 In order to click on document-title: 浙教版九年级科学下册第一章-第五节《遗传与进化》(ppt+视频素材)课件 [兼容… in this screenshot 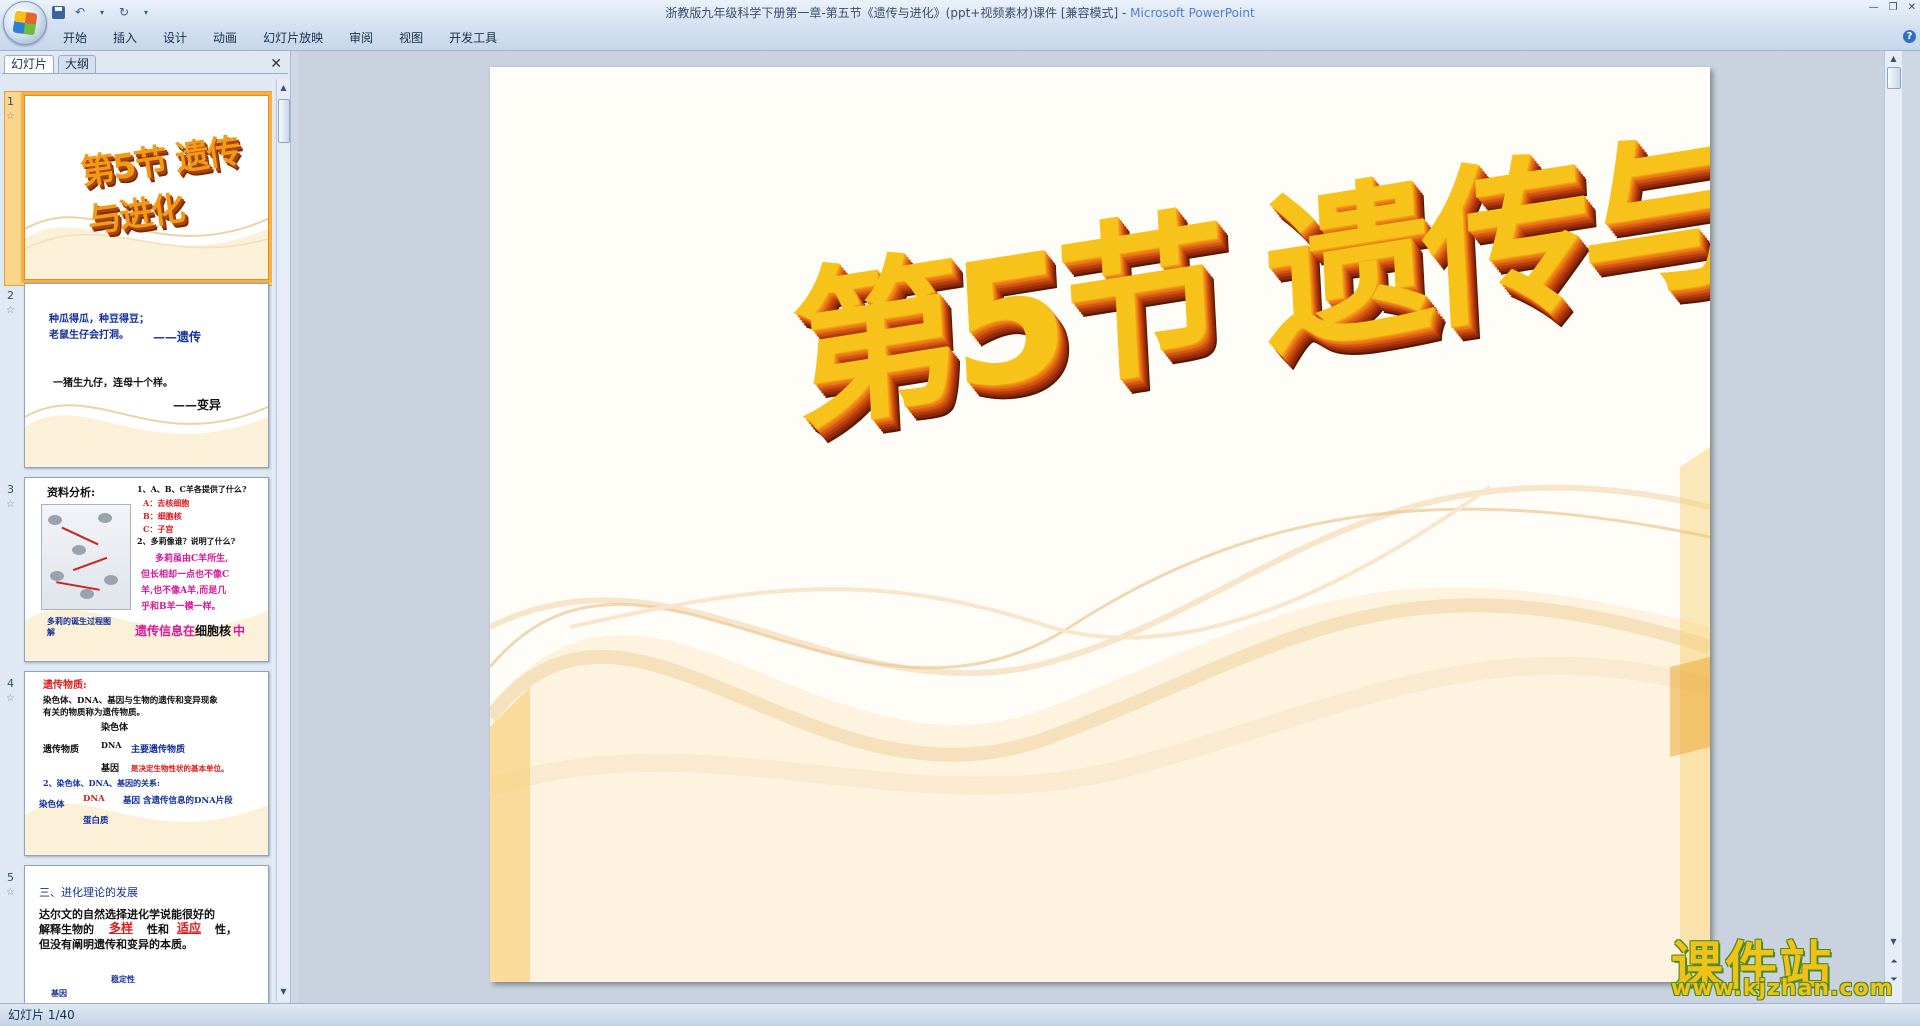, I will do `click(898, 13)`.